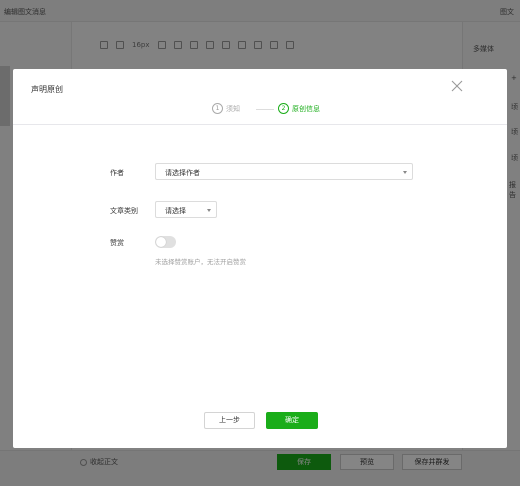 The image size is (520, 486). Describe the element at coordinates (117, 243) in the screenshot. I see `reward-label: 赞赏` at that location.